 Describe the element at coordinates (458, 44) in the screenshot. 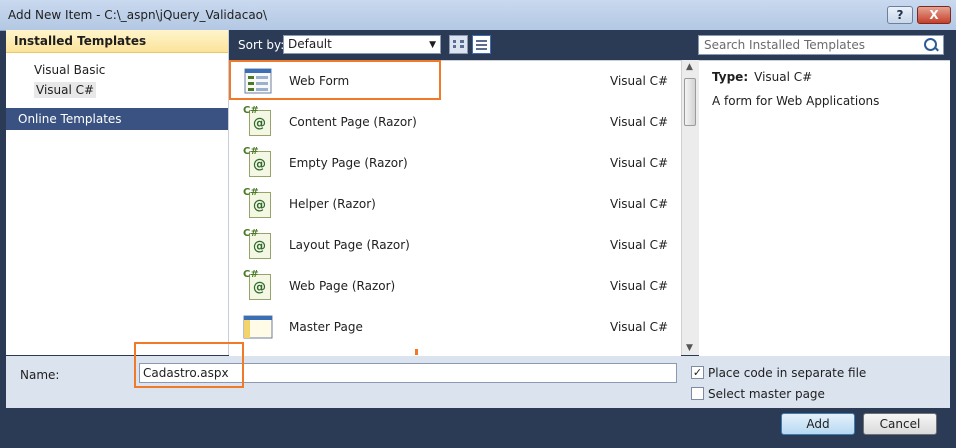

I see `small-icons-view-button` at that location.